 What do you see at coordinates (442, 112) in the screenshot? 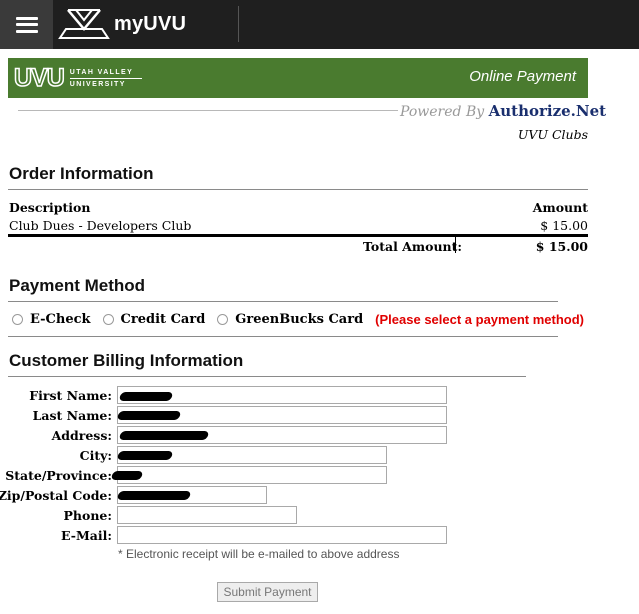
I see `powered-by-prefix: Powered By` at bounding box center [442, 112].